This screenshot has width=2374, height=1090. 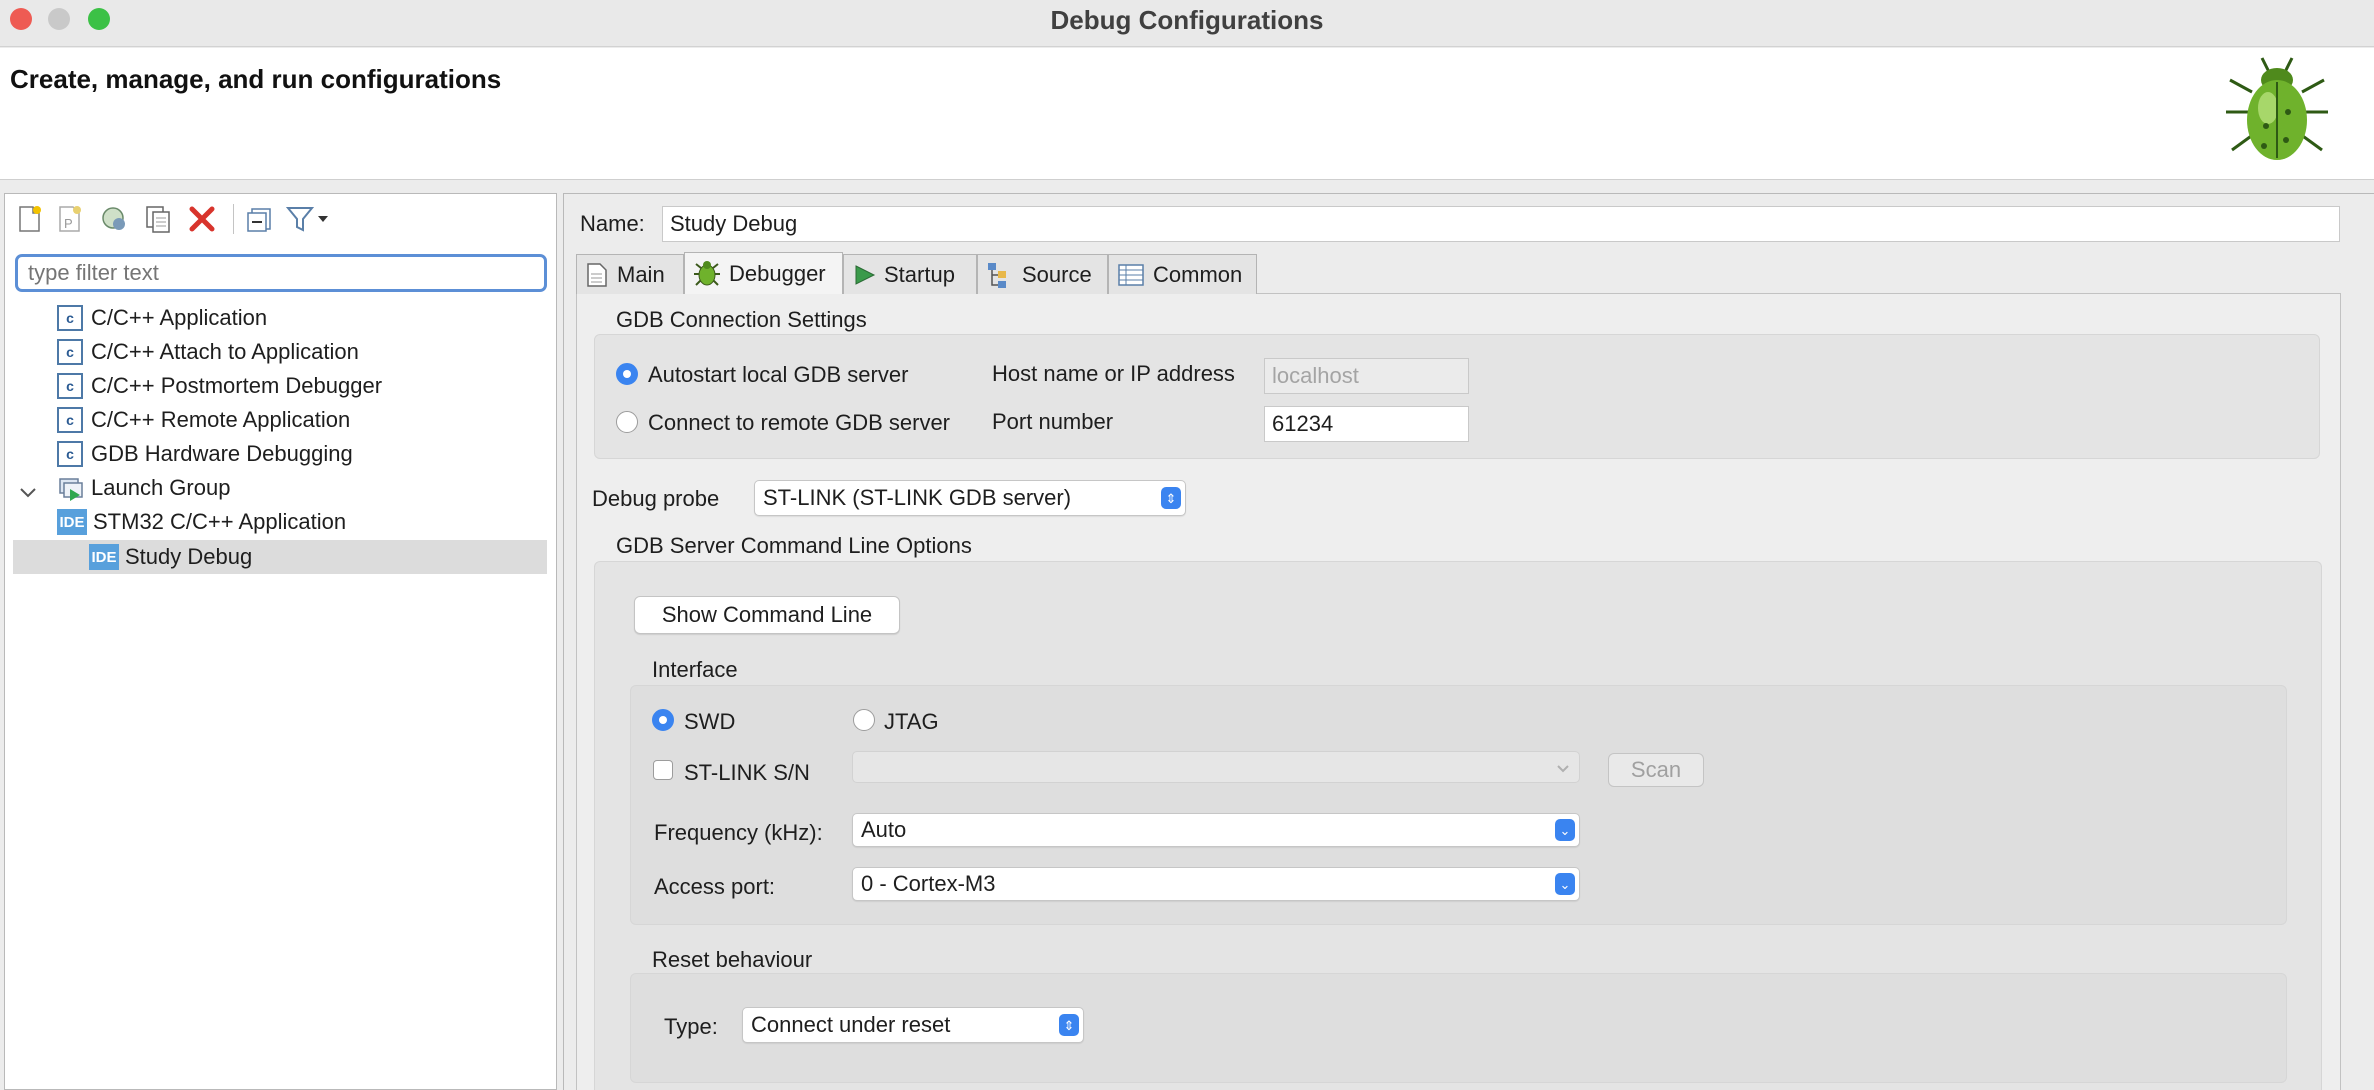 I want to click on reset-title: Reset behaviour, so click(x=732, y=959).